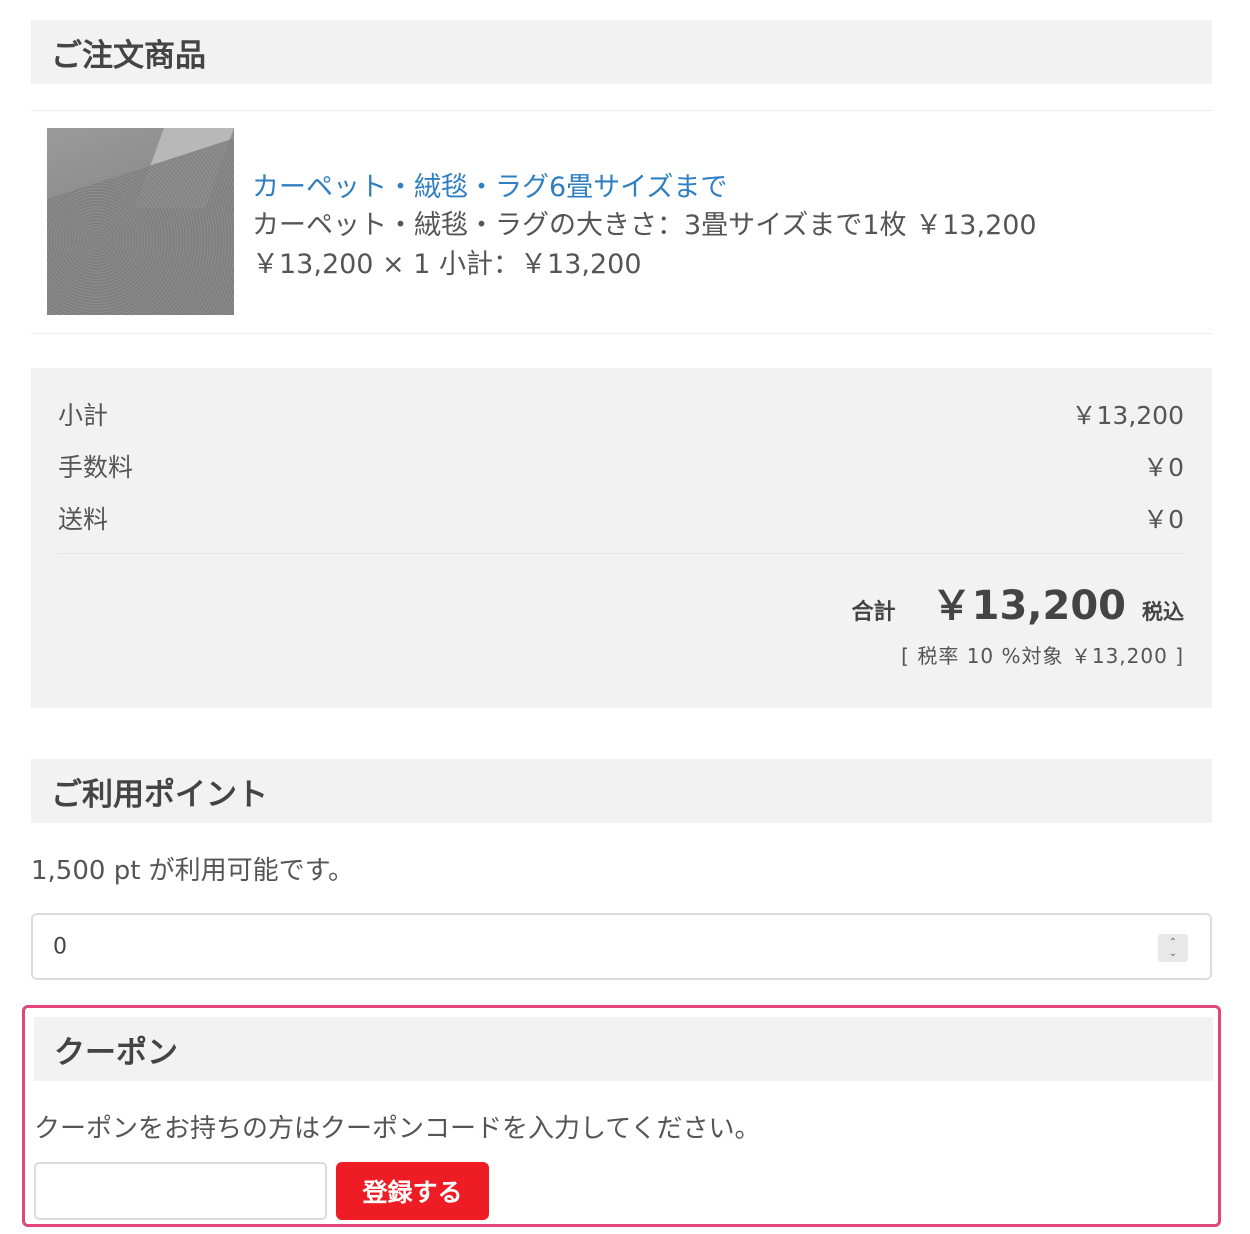  Describe the element at coordinates (83, 519) in the screenshot. I see `shipping-label: 送料` at that location.